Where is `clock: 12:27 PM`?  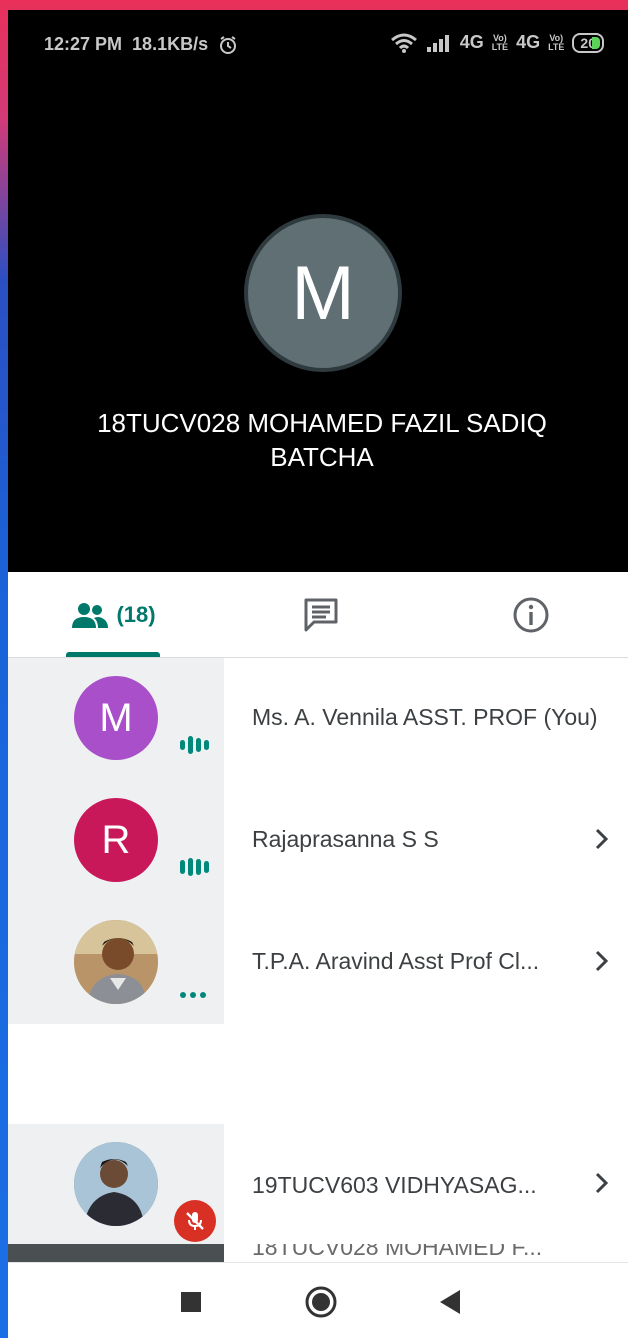
clock: 12:27 PM is located at coordinates (83, 44).